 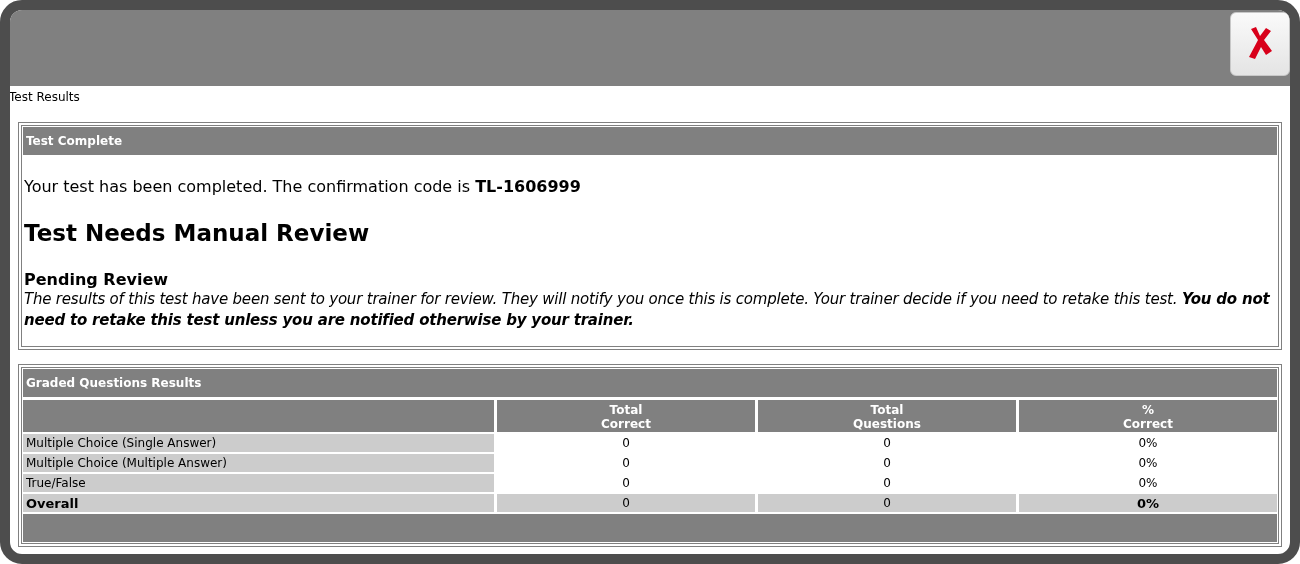 I want to click on status-heading: Test Needs Manual Review, so click(x=197, y=233).